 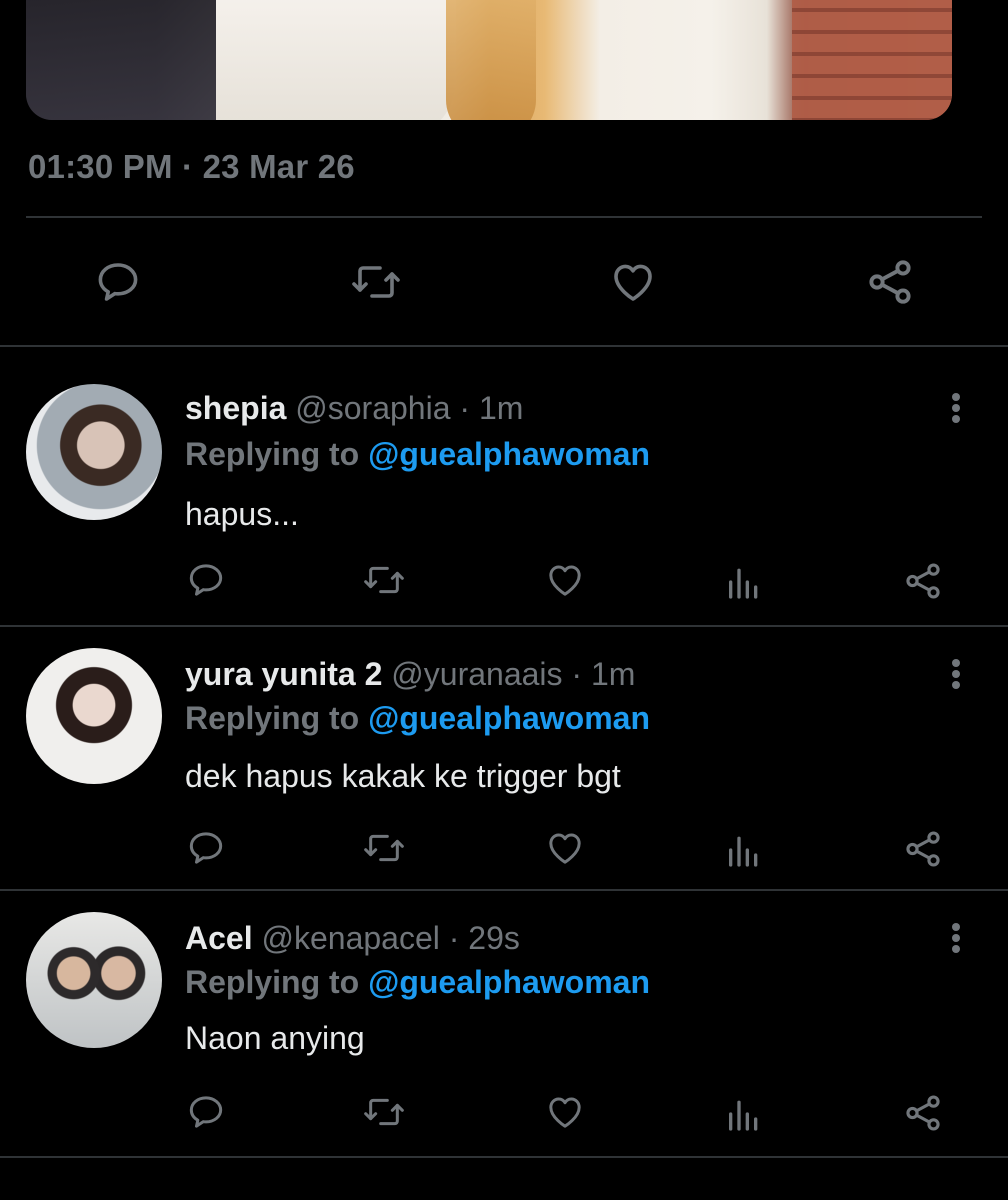 I want to click on reply-text: dek hapus kakak ke trigger bgt, so click(x=403, y=776).